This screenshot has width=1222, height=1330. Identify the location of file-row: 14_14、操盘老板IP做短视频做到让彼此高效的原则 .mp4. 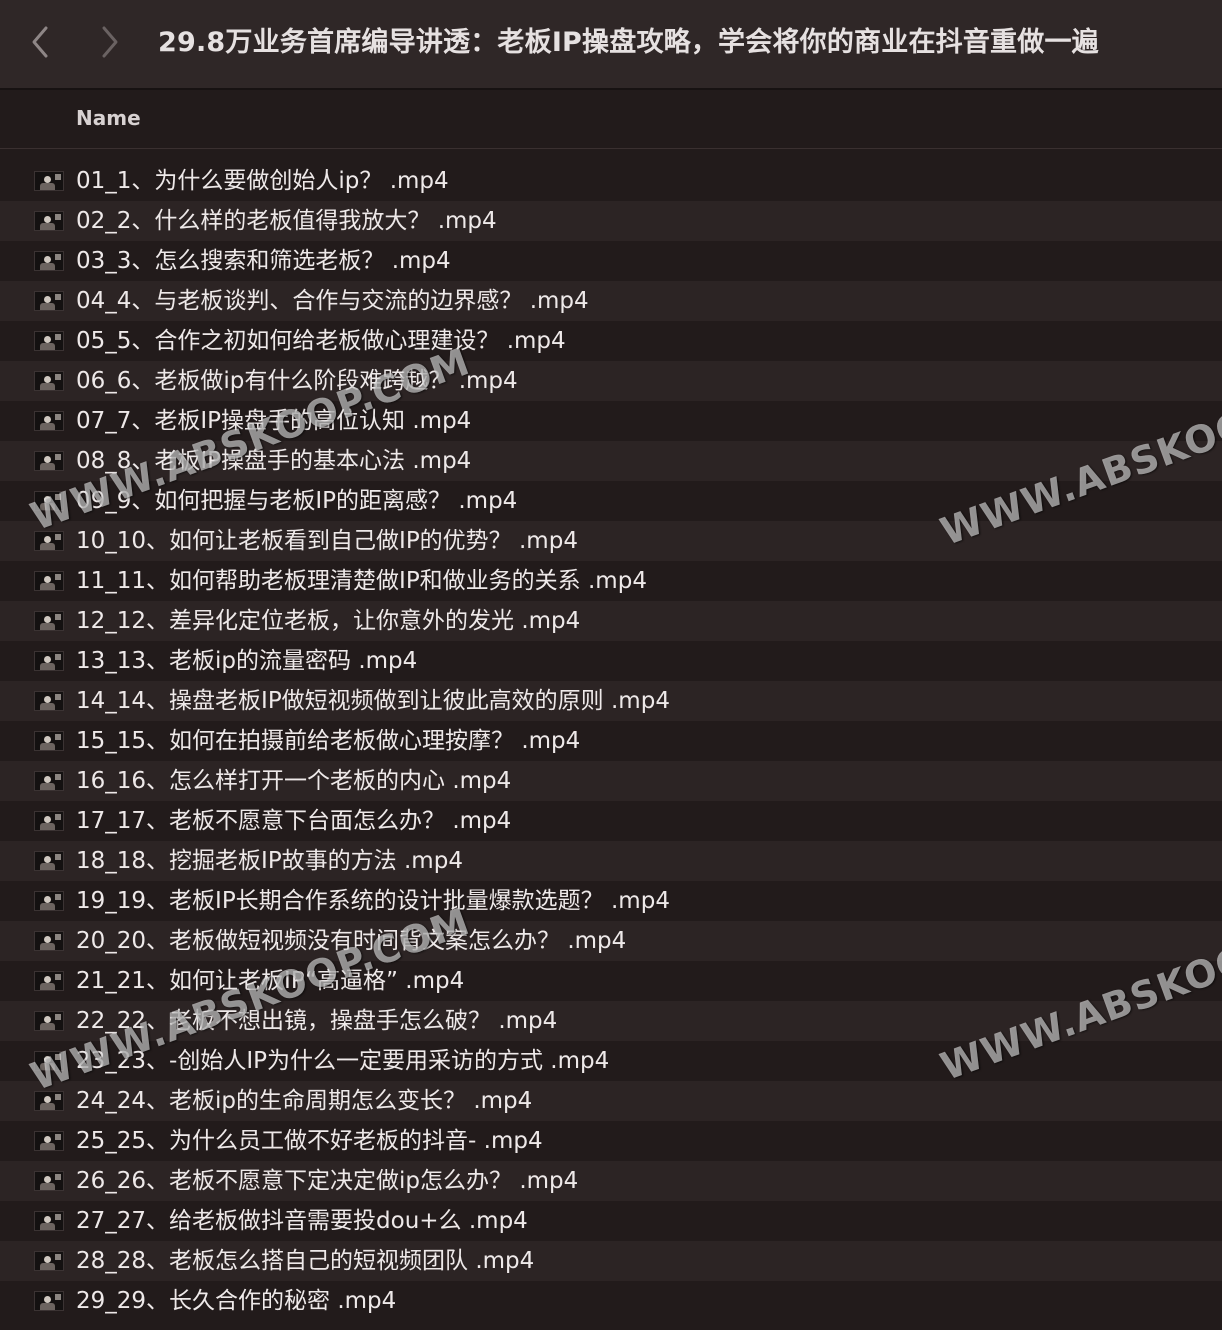
(611, 701).